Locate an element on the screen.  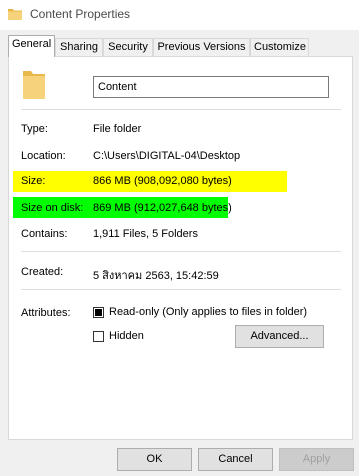
title-bar: Content Properties is located at coordinates (179, 15).